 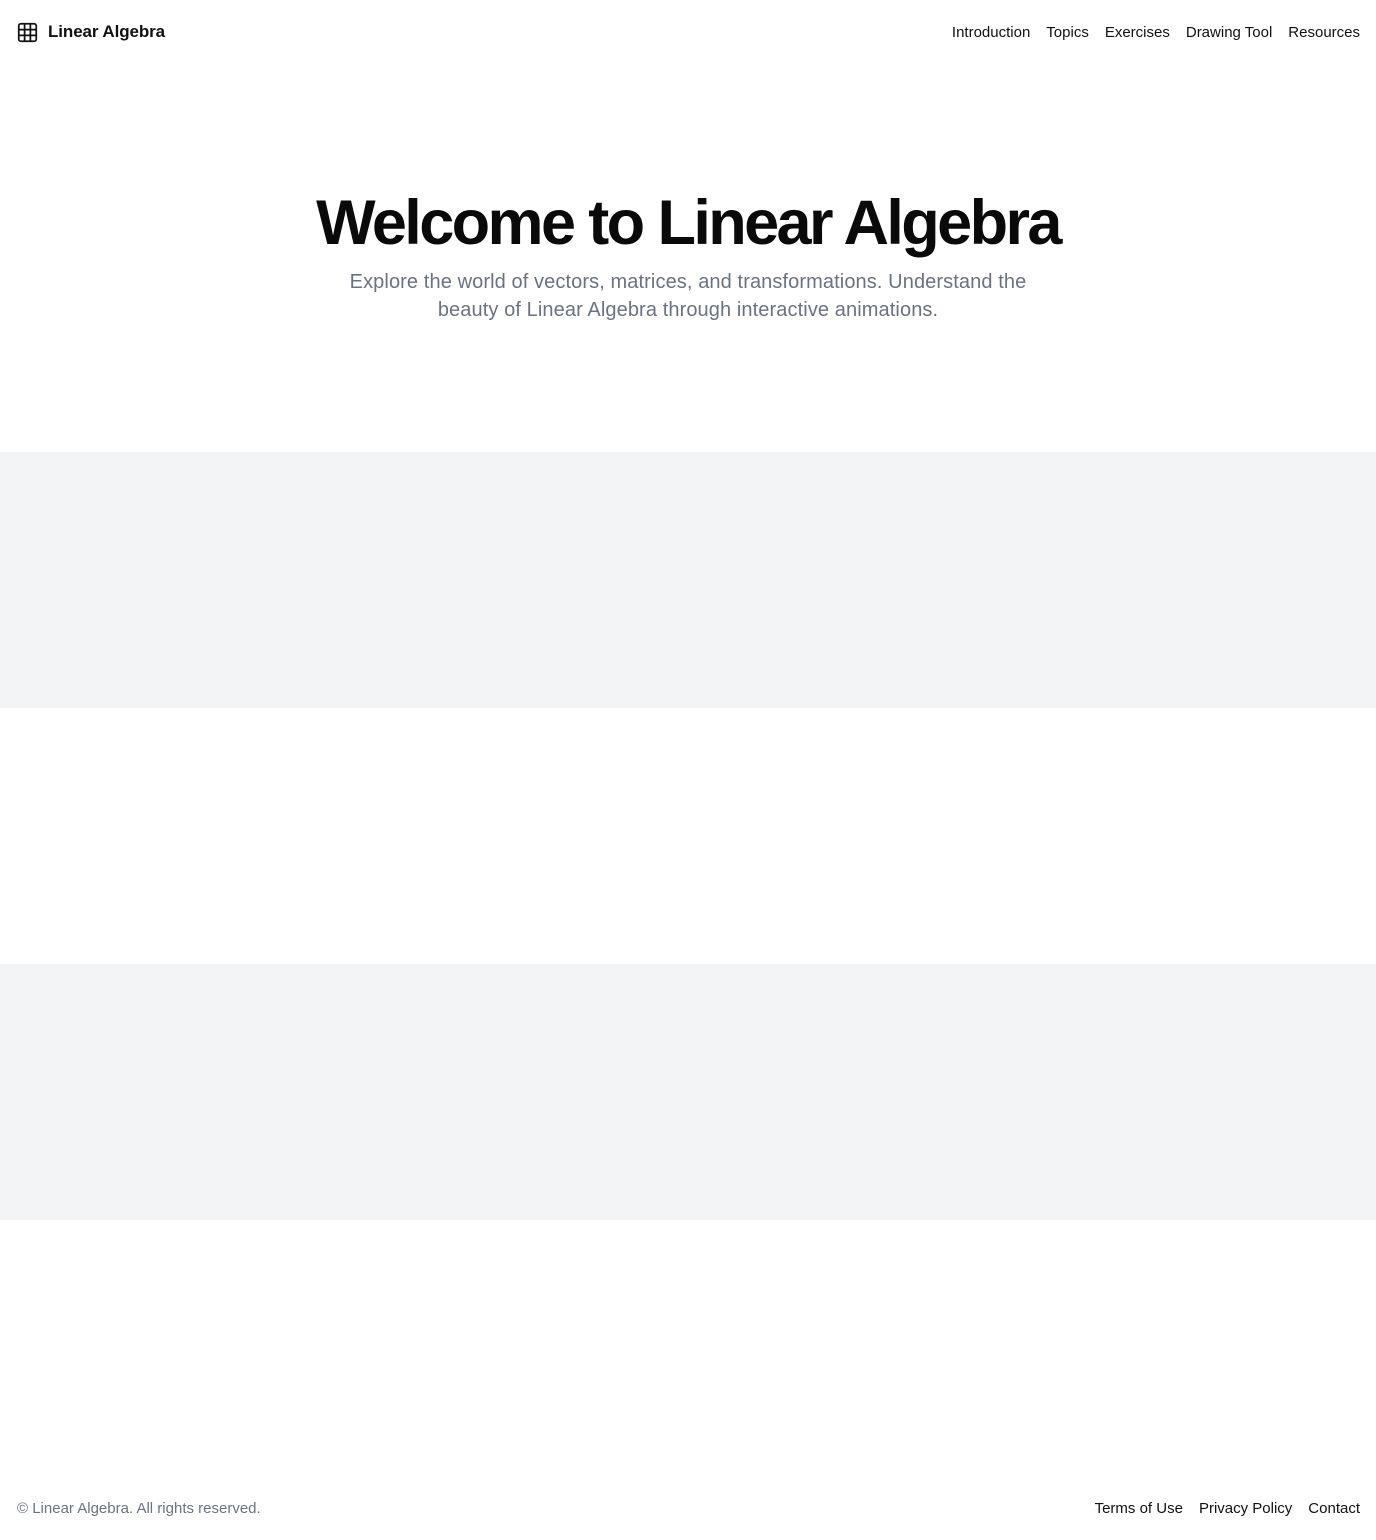 What do you see at coordinates (1334, 1508) in the screenshot?
I see `footer-link-contact: Contact` at bounding box center [1334, 1508].